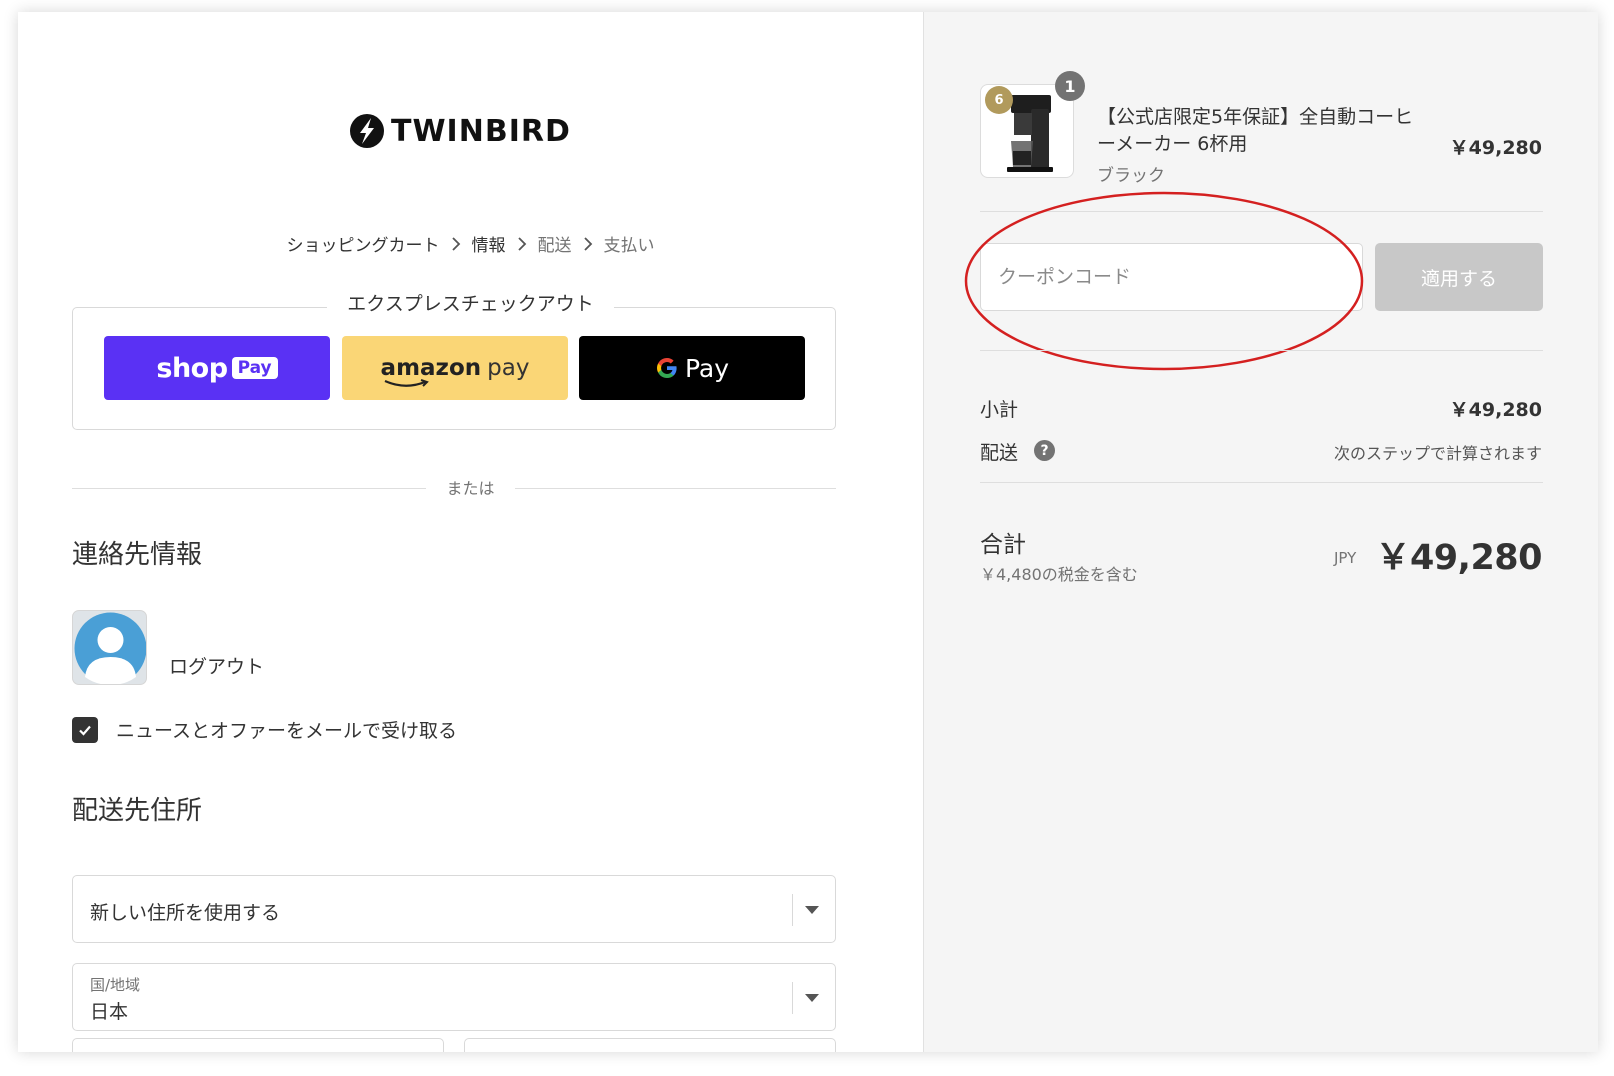 The width and height of the screenshot is (1614, 1076). What do you see at coordinates (470, 243) in the screenshot?
I see `breadcrumb: ショッピングカート 情報 配送 支払い` at bounding box center [470, 243].